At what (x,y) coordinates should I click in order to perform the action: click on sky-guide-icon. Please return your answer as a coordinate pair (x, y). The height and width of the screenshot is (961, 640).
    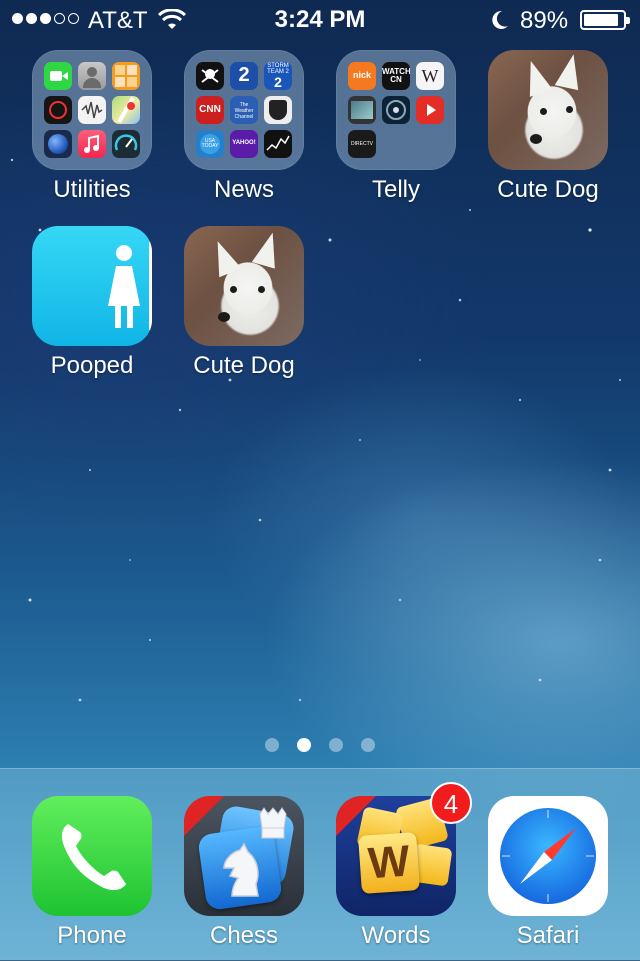
    Looking at the image, I should click on (396, 110).